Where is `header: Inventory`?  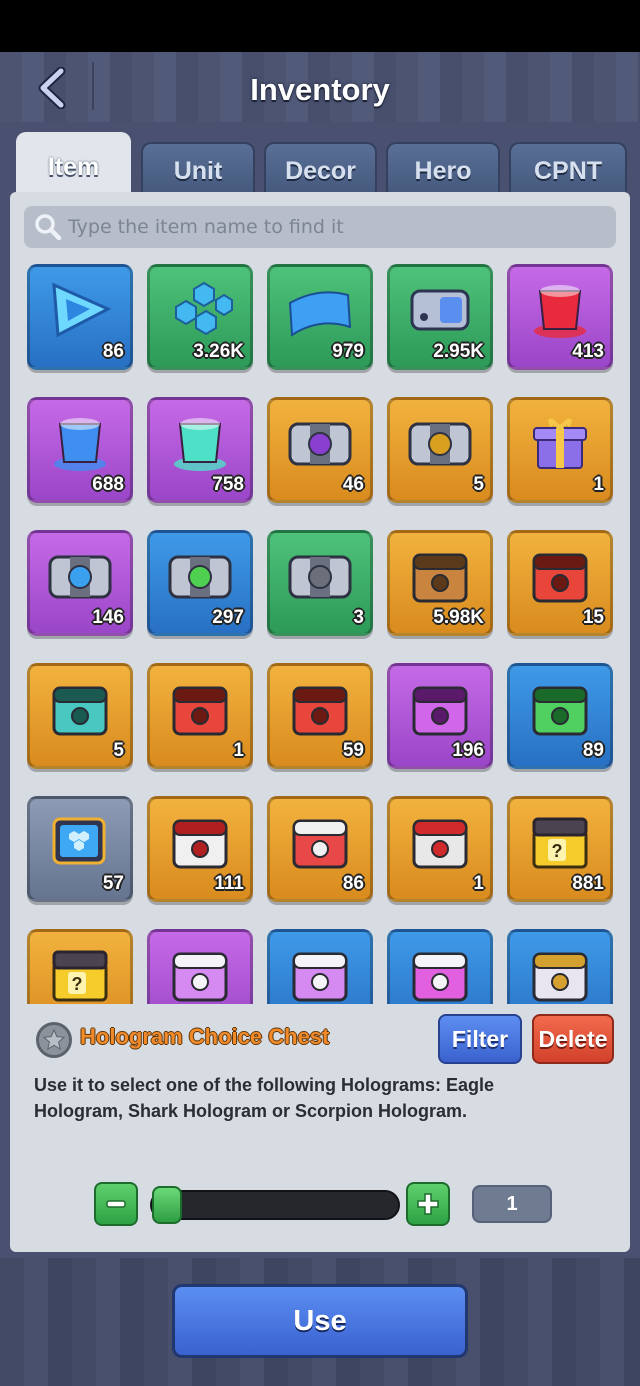
header: Inventory is located at coordinates (320, 87).